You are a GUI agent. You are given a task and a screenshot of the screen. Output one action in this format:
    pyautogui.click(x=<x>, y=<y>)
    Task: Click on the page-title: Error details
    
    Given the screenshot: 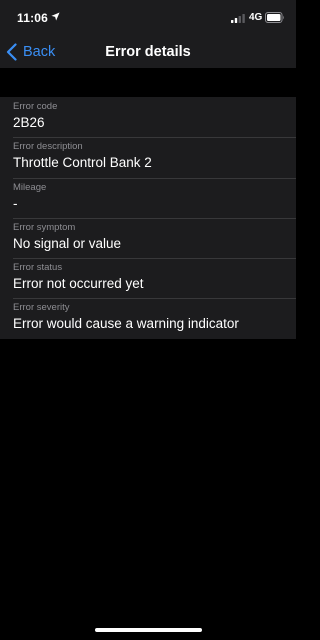 What is the action you would take?
    pyautogui.click(x=148, y=52)
    